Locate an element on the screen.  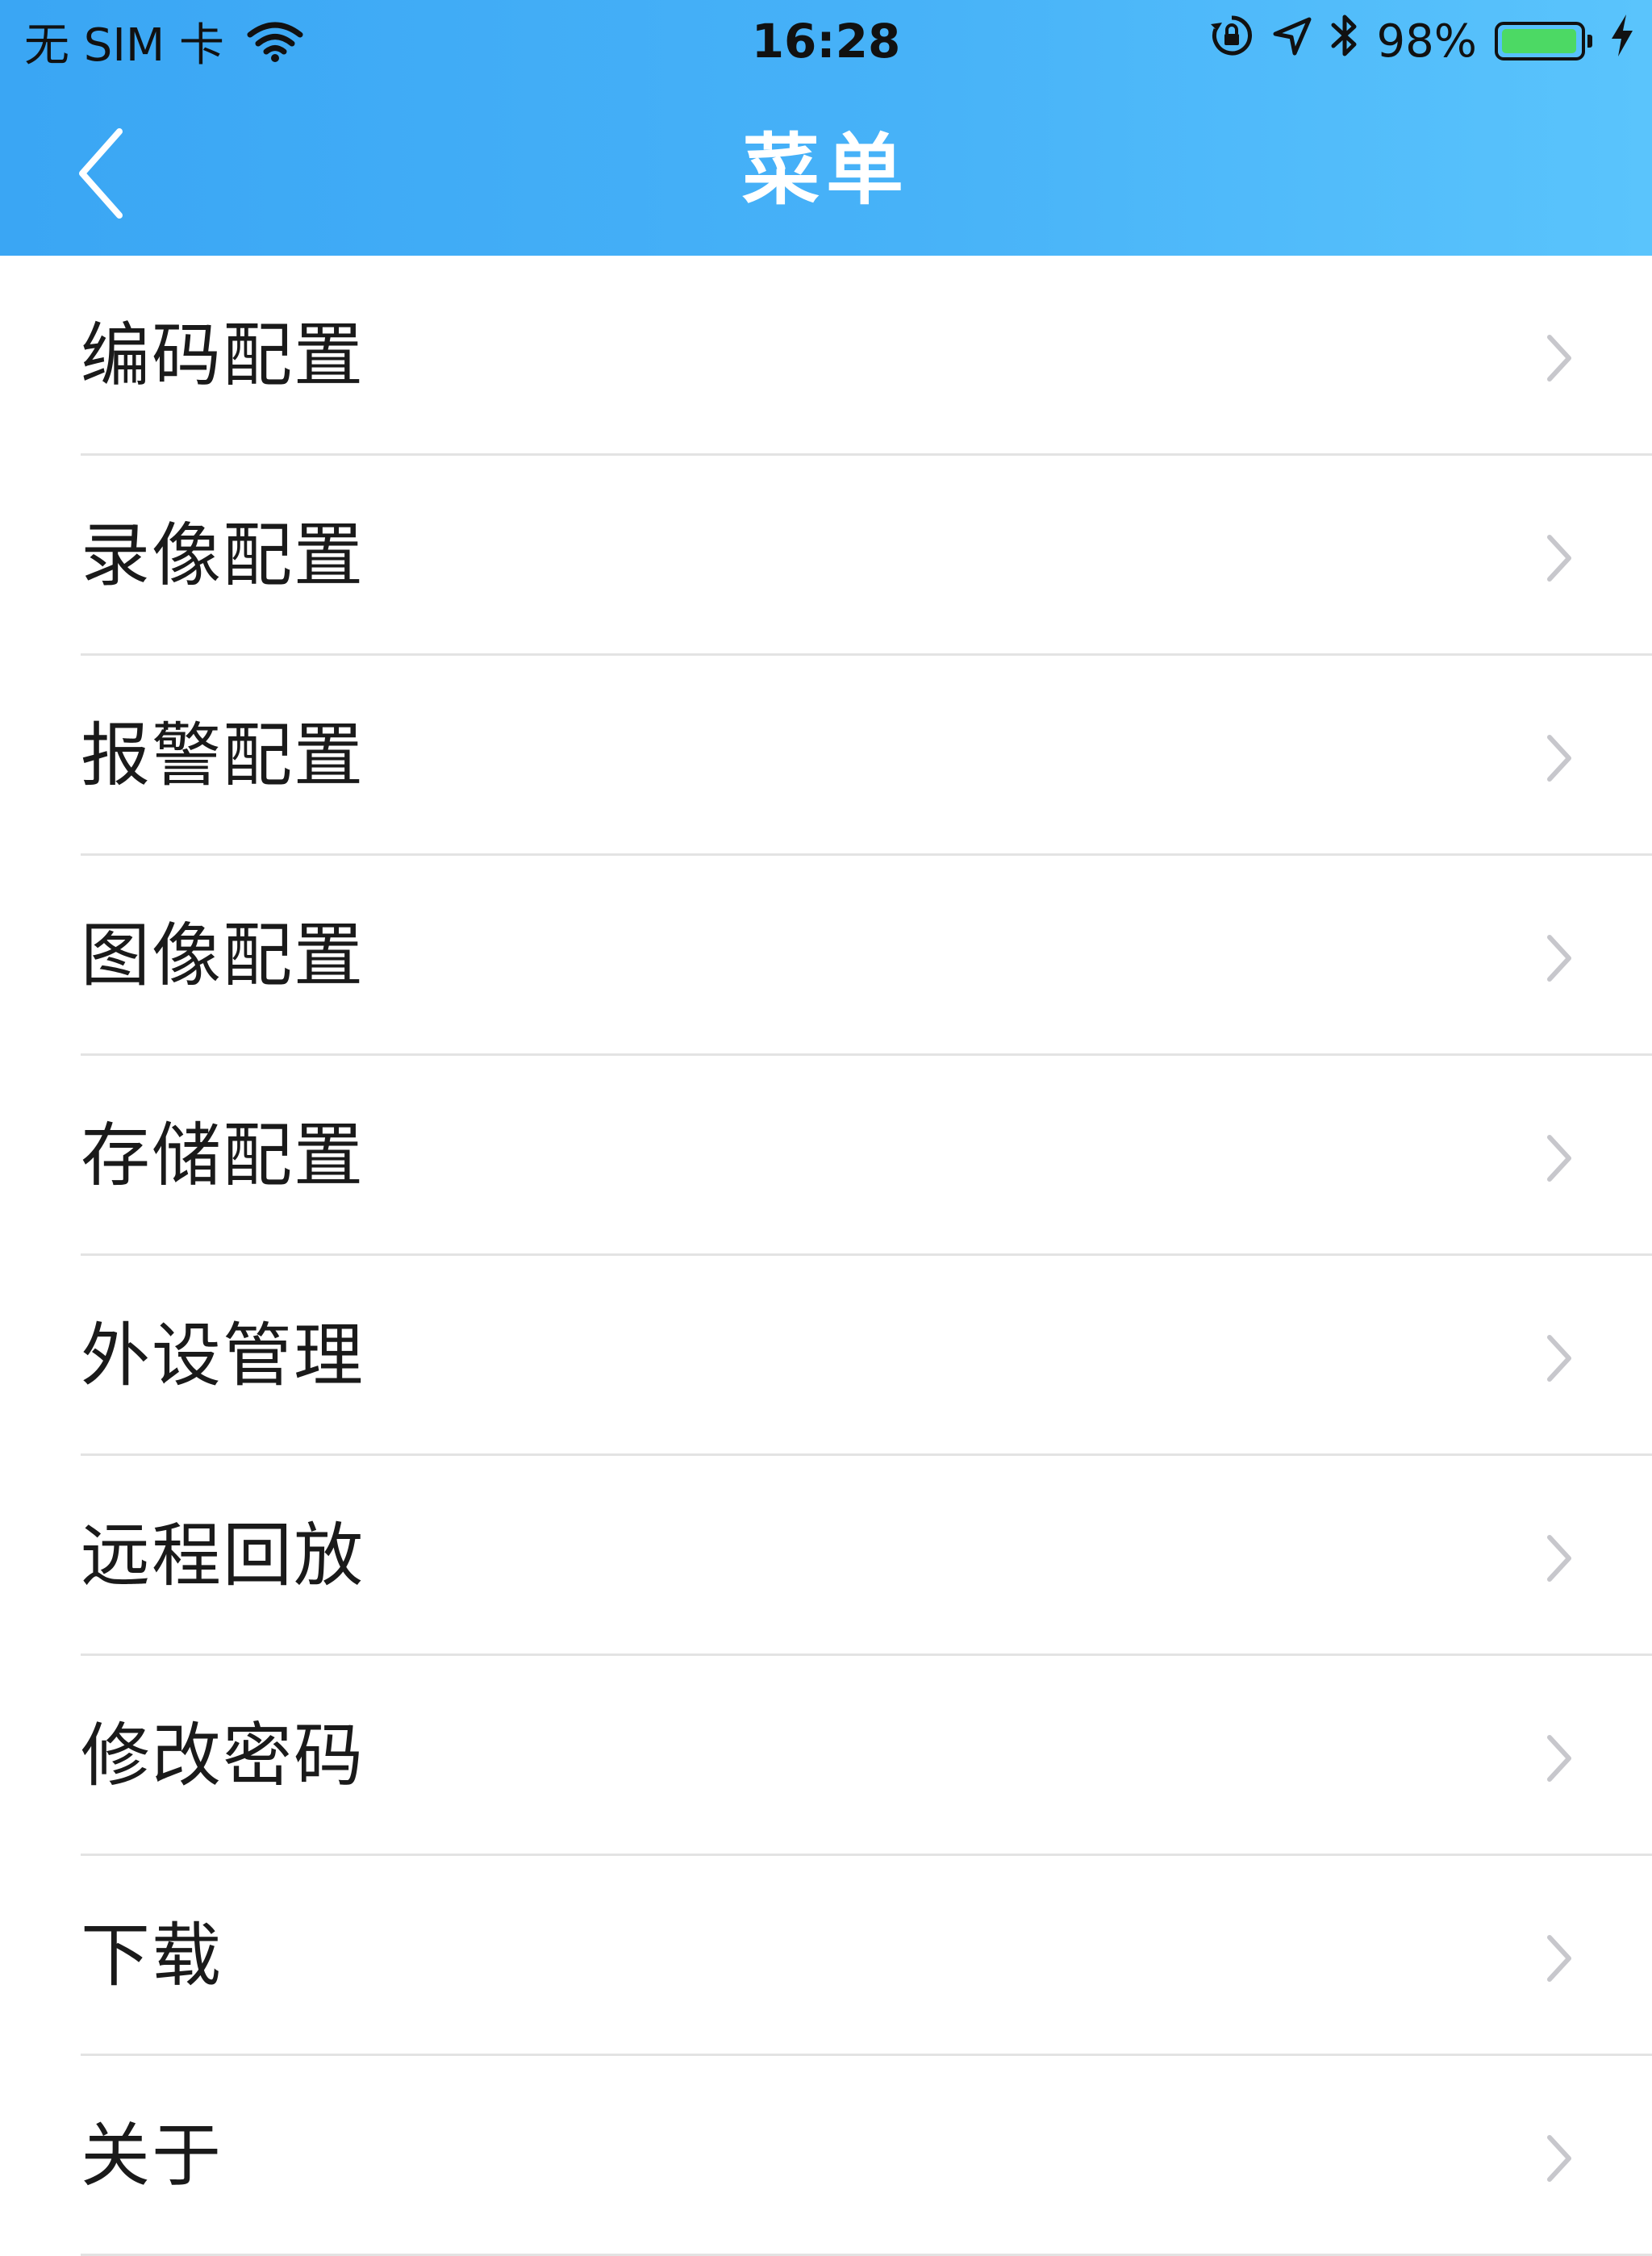
header-bar: 无 SIM 卡 16:28 98% 菜单 is located at coordinates (826, 128).